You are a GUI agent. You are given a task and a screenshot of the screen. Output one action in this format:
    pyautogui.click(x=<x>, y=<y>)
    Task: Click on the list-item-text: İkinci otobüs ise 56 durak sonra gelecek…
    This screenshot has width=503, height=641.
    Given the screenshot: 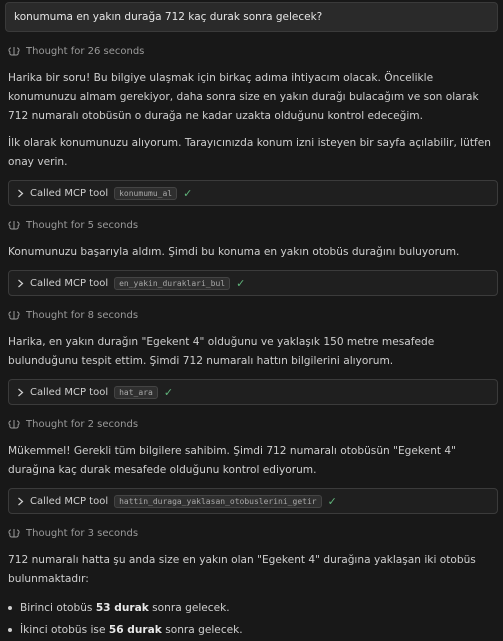 What is the action you would take?
    pyautogui.click(x=131, y=630)
    